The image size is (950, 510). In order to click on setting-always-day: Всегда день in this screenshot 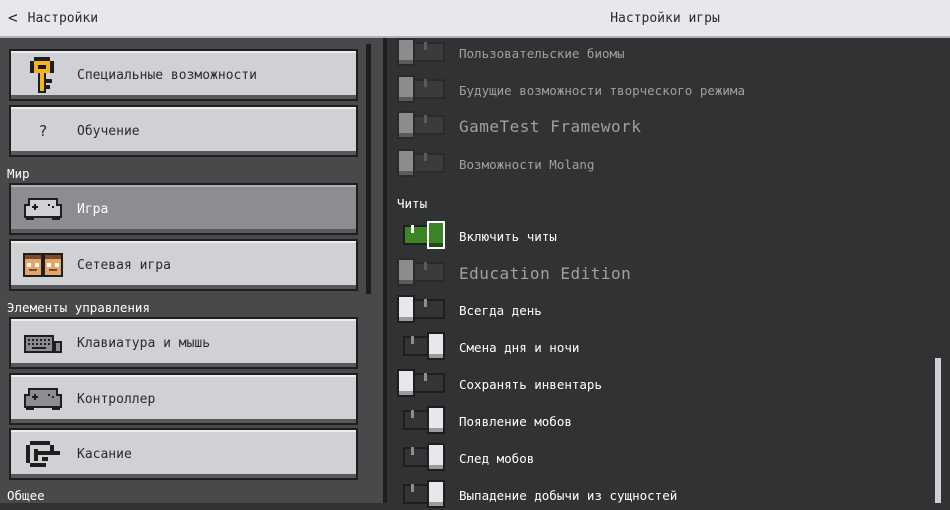, I will do `click(657, 310)`.